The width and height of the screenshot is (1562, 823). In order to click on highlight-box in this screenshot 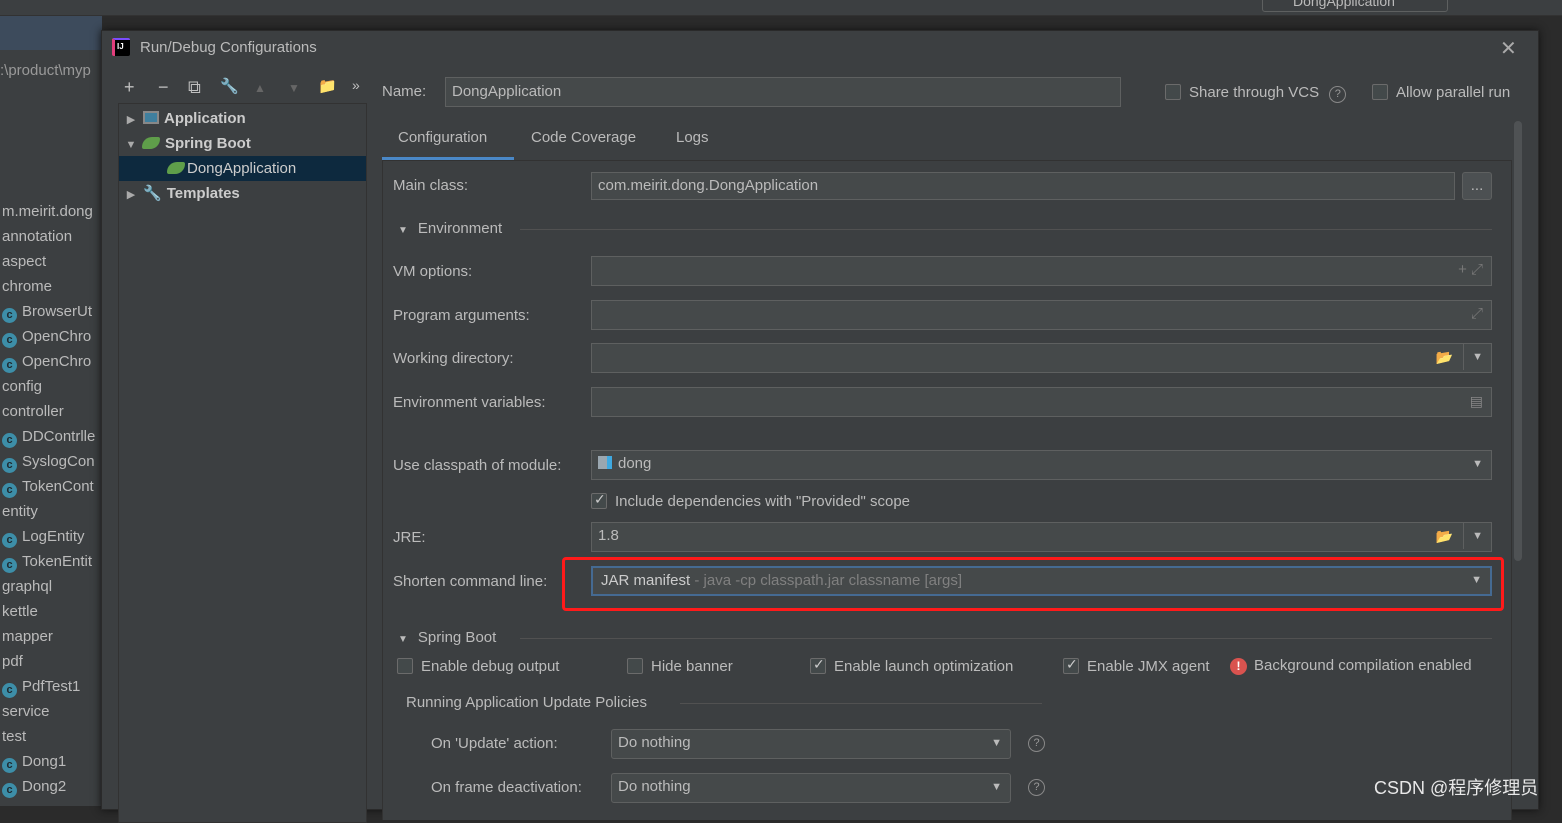, I will do `click(1033, 584)`.